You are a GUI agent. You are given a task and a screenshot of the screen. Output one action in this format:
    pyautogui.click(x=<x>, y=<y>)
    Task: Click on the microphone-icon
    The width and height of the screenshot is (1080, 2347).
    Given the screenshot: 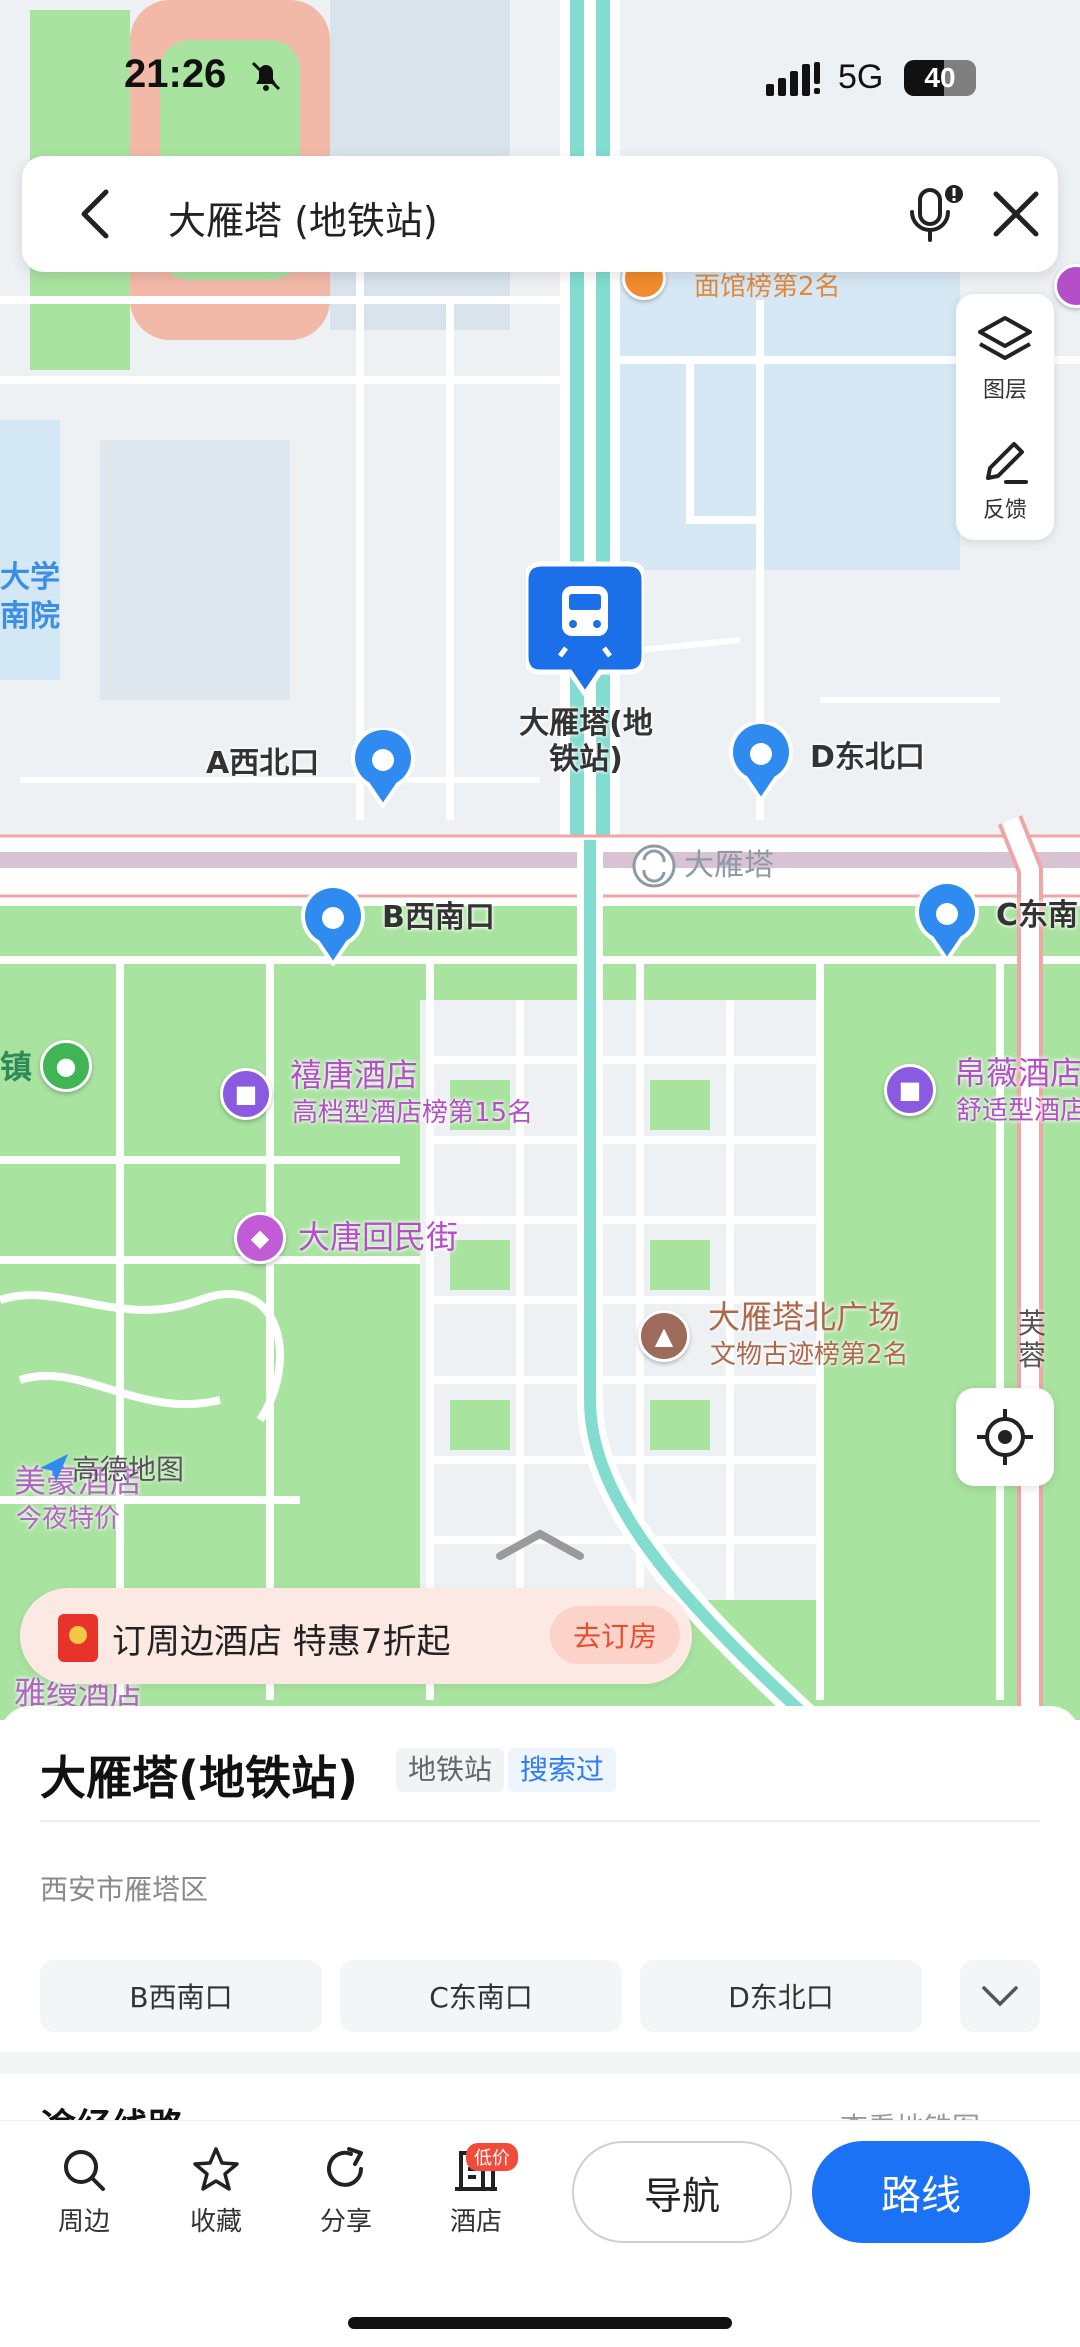 What is the action you would take?
    pyautogui.click(x=934, y=214)
    